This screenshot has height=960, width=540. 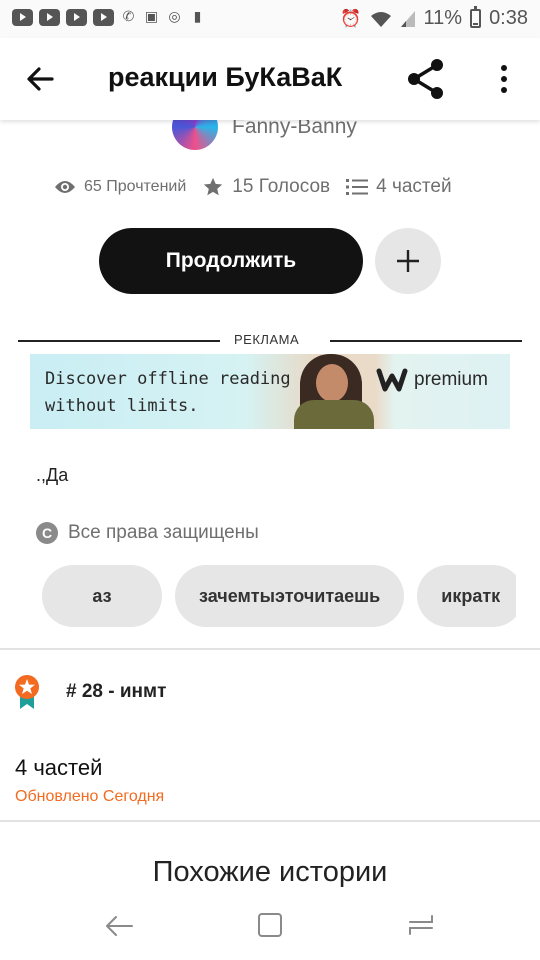 I want to click on ad-photo, so click(x=333, y=391).